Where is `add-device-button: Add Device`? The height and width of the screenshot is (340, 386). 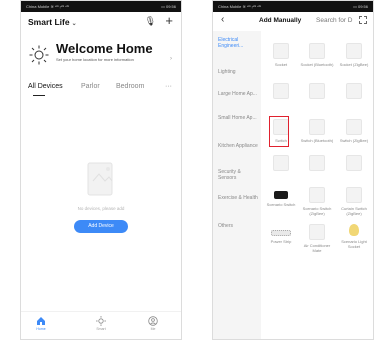 add-device-button: Add Device is located at coordinates (101, 226).